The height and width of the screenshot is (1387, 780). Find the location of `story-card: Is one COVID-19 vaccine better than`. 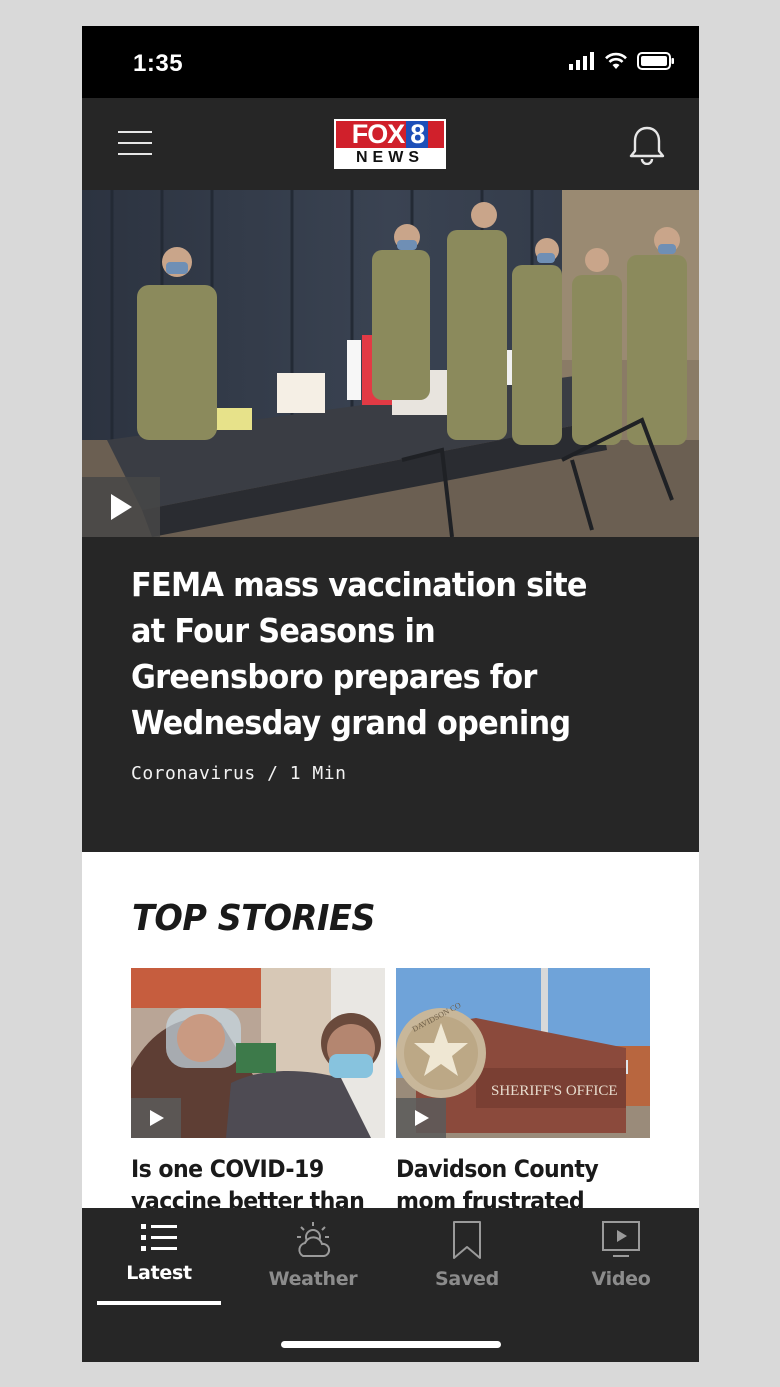

story-card: Is one COVID-19 vaccine better than is located at coordinates (258, 1088).